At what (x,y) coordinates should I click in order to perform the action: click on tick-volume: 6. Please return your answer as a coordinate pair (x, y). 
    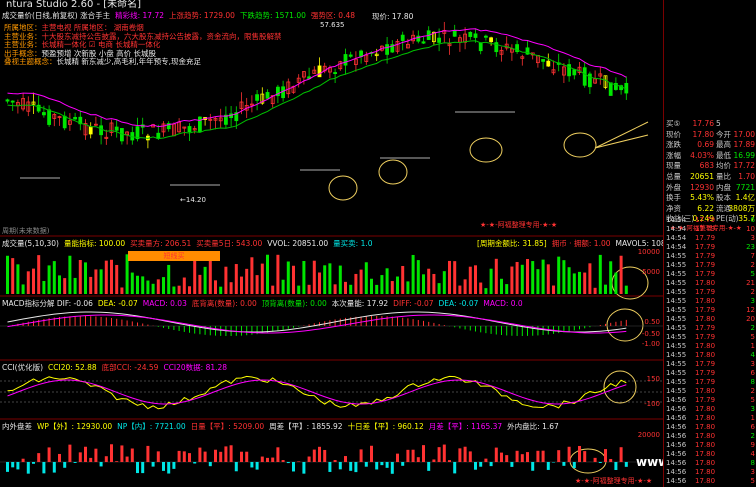
    Looking at the image, I should click on (752, 220).